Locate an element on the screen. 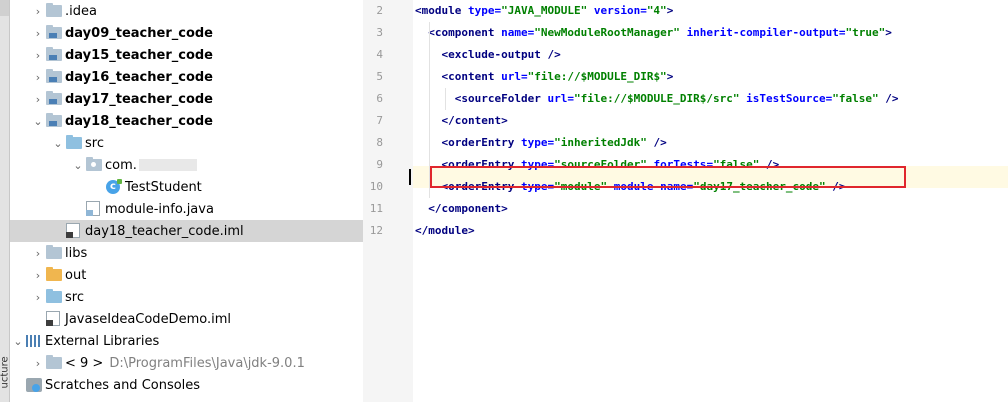 Image resolution: width=1008 pixels, height=402 pixels. scratches-icon is located at coordinates (34, 385).